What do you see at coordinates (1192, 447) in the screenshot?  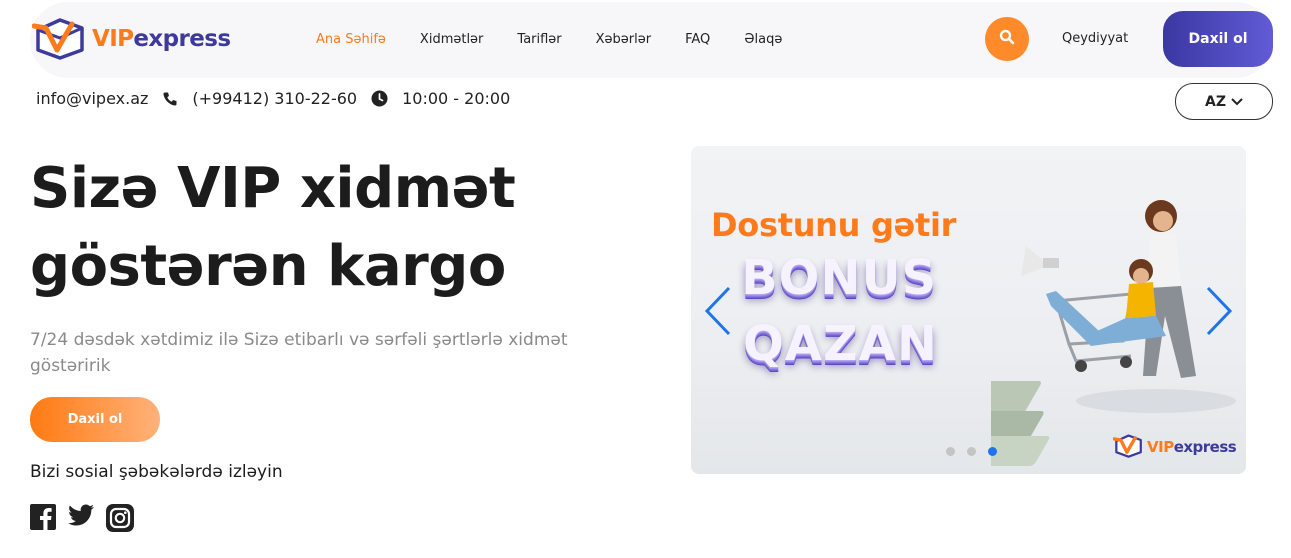 I see `promo-logo-text: VIPexpress` at bounding box center [1192, 447].